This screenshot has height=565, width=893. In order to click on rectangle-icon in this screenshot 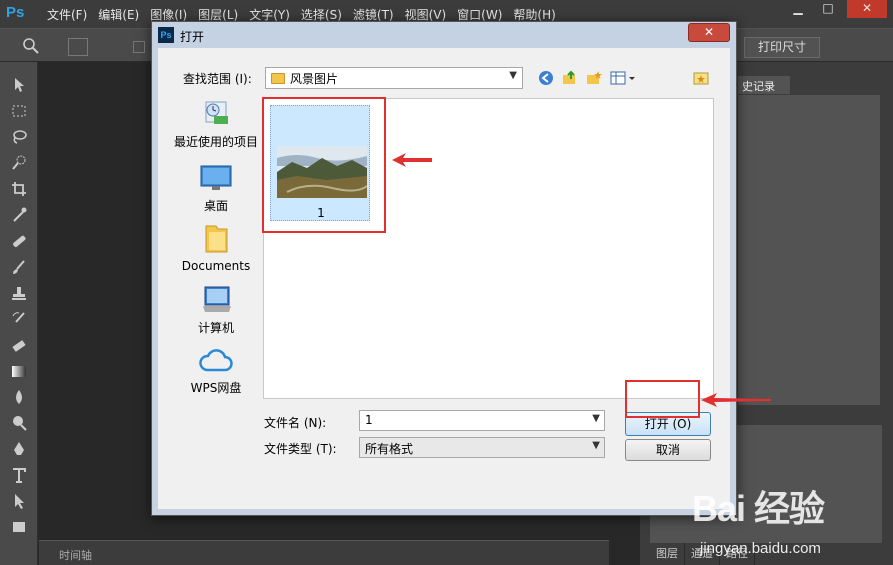, I will do `click(19, 527)`.